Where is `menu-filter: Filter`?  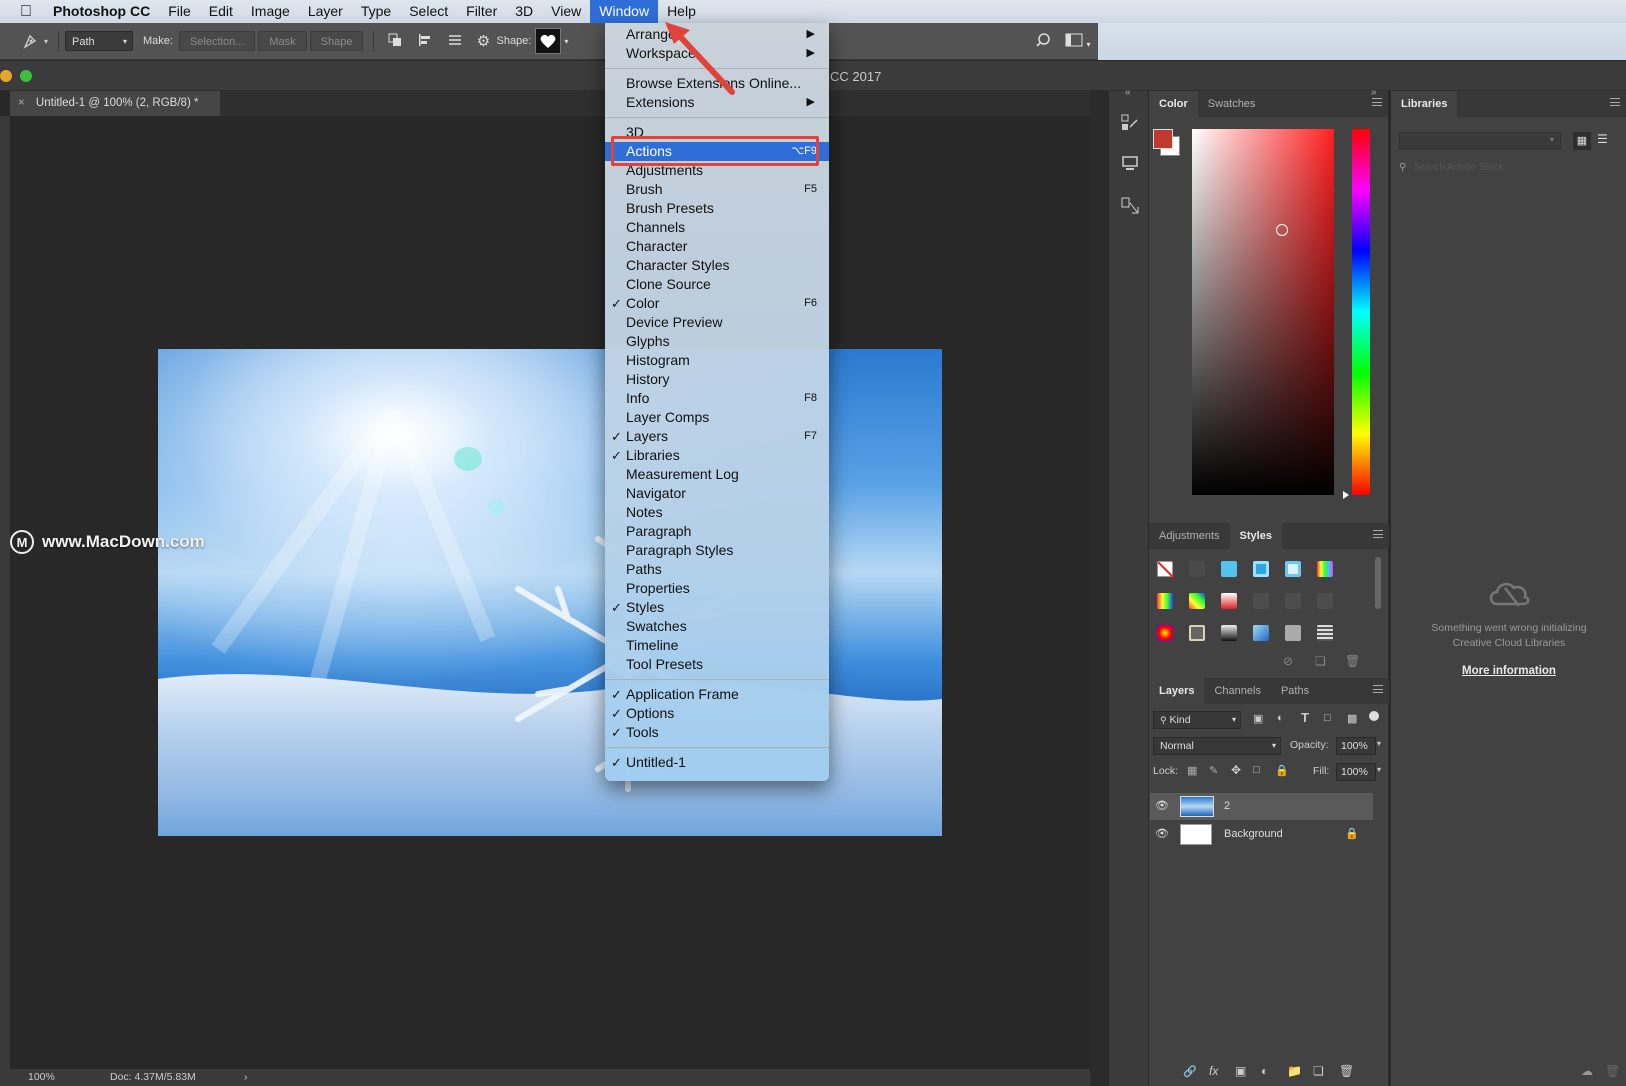
menu-filter: Filter is located at coordinates (481, 11).